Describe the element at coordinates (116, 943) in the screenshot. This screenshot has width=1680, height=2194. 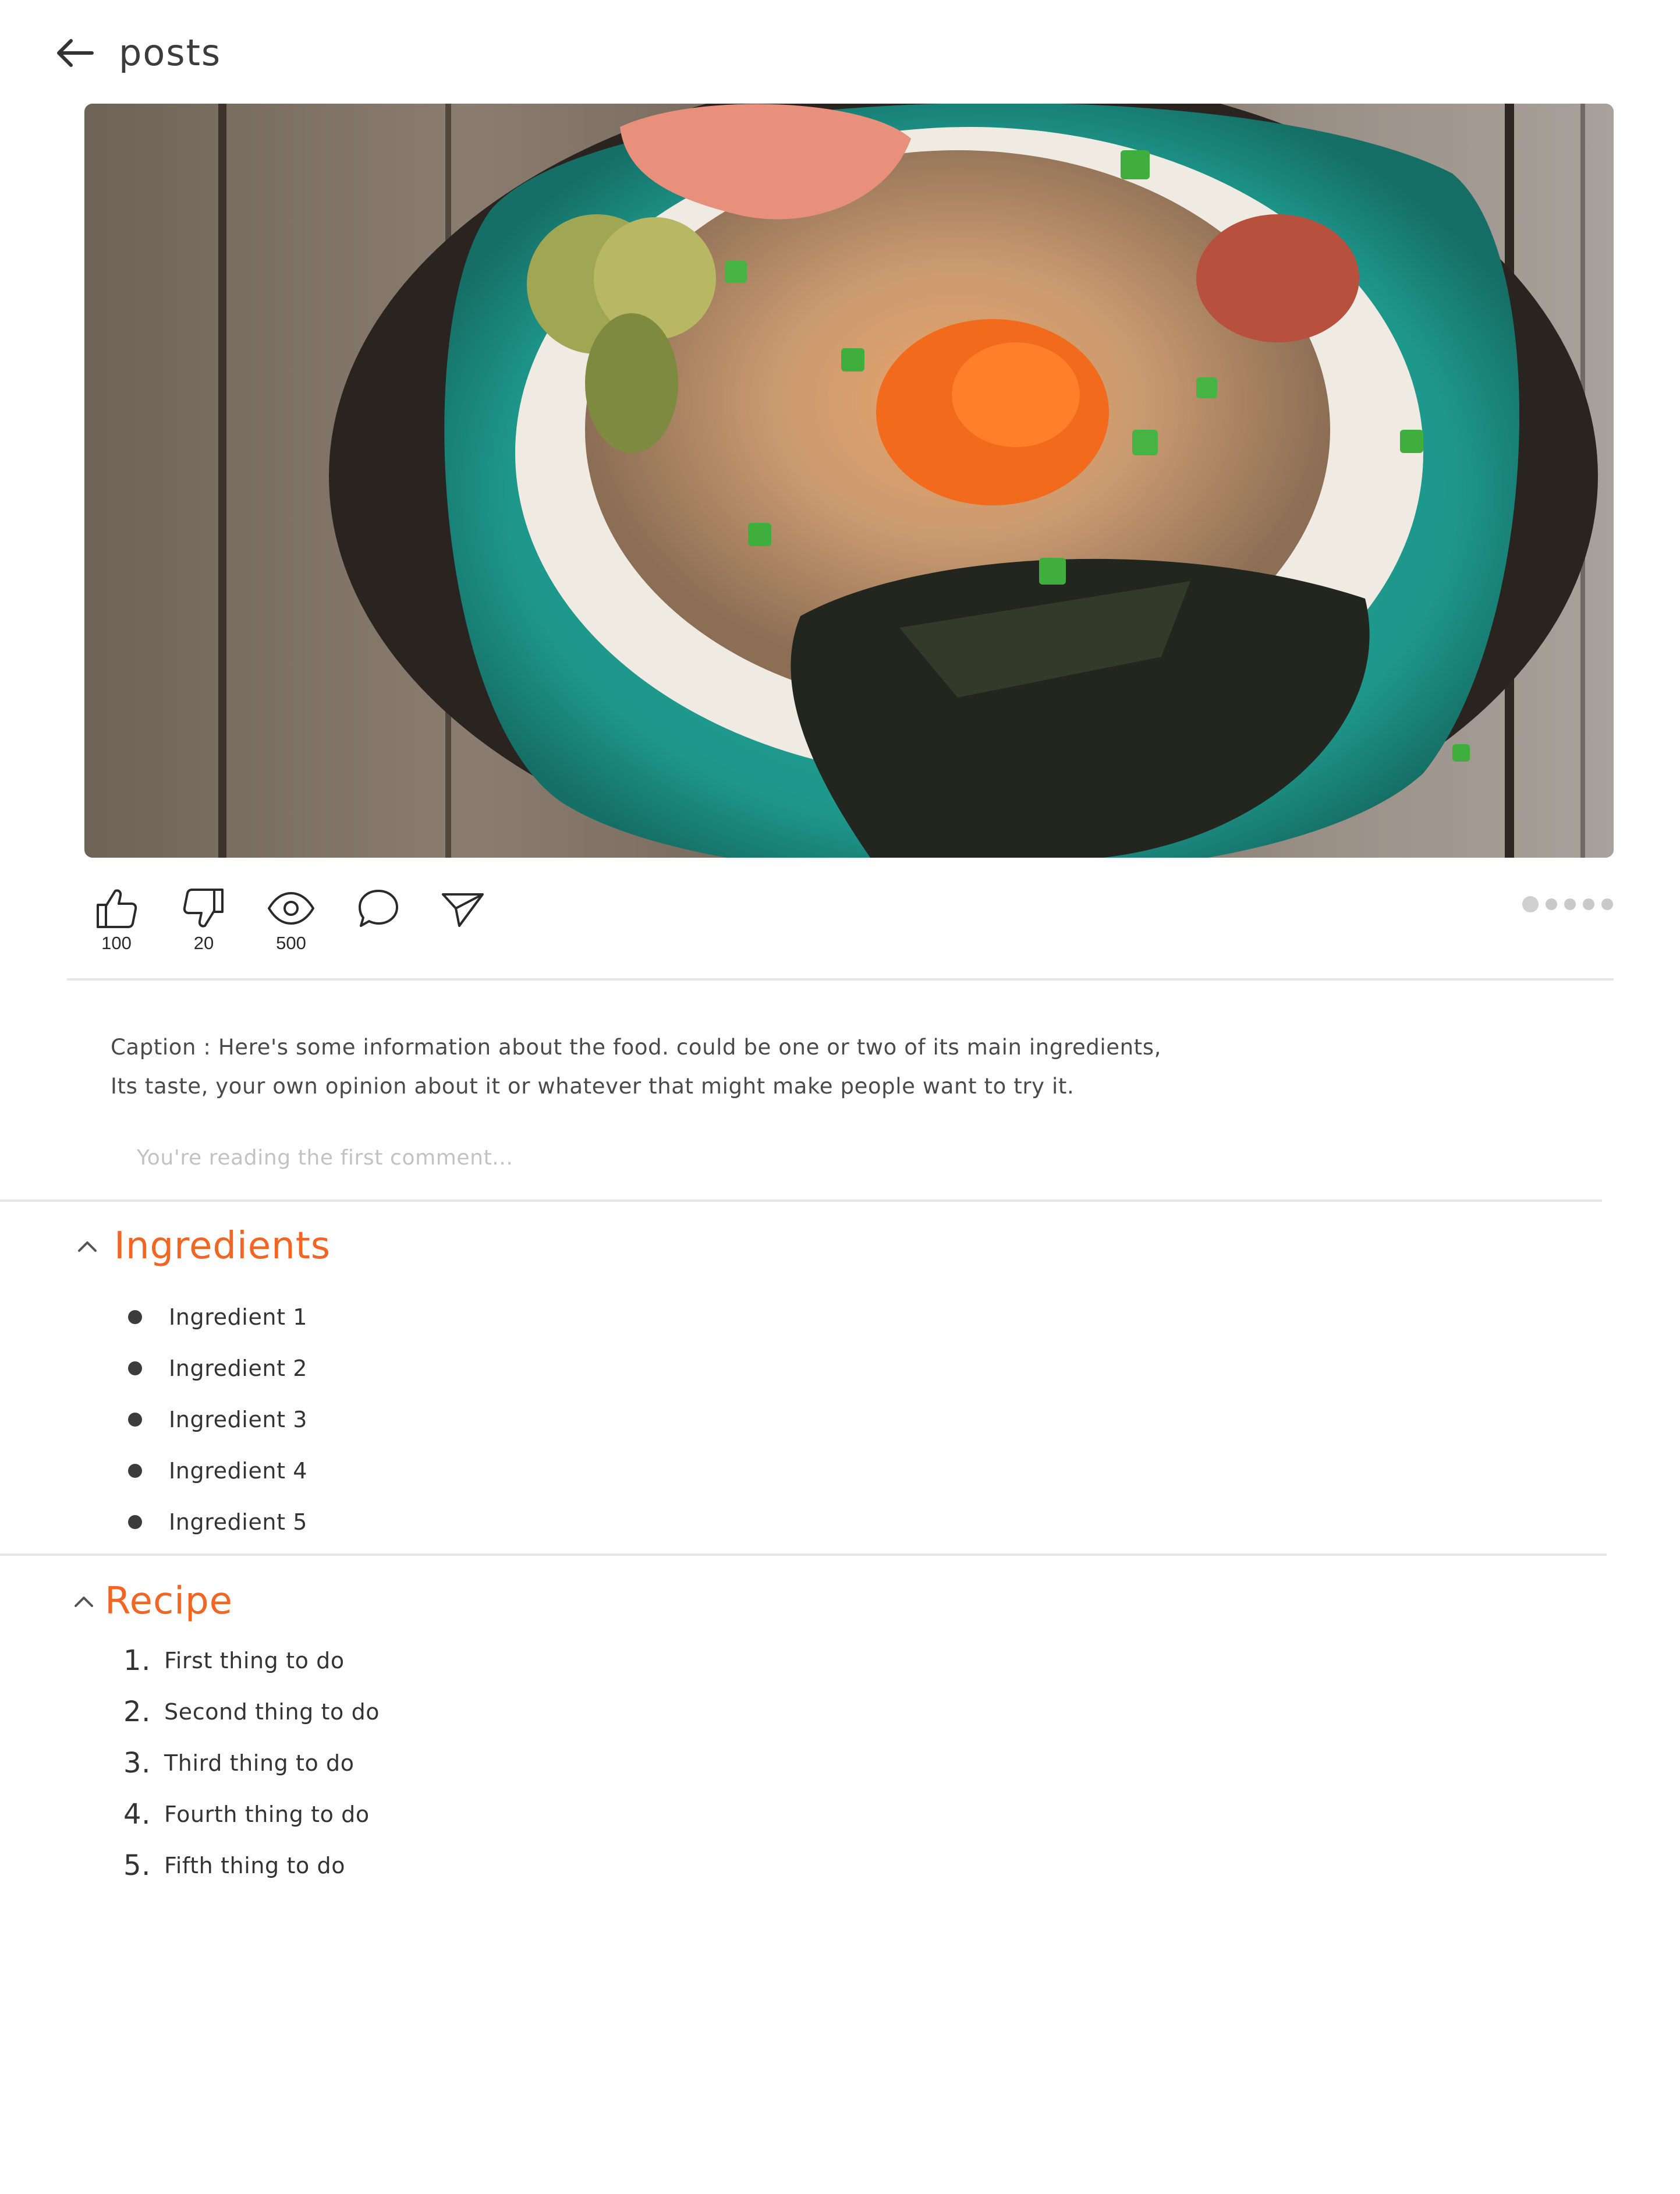
I see `like-count: 100` at that location.